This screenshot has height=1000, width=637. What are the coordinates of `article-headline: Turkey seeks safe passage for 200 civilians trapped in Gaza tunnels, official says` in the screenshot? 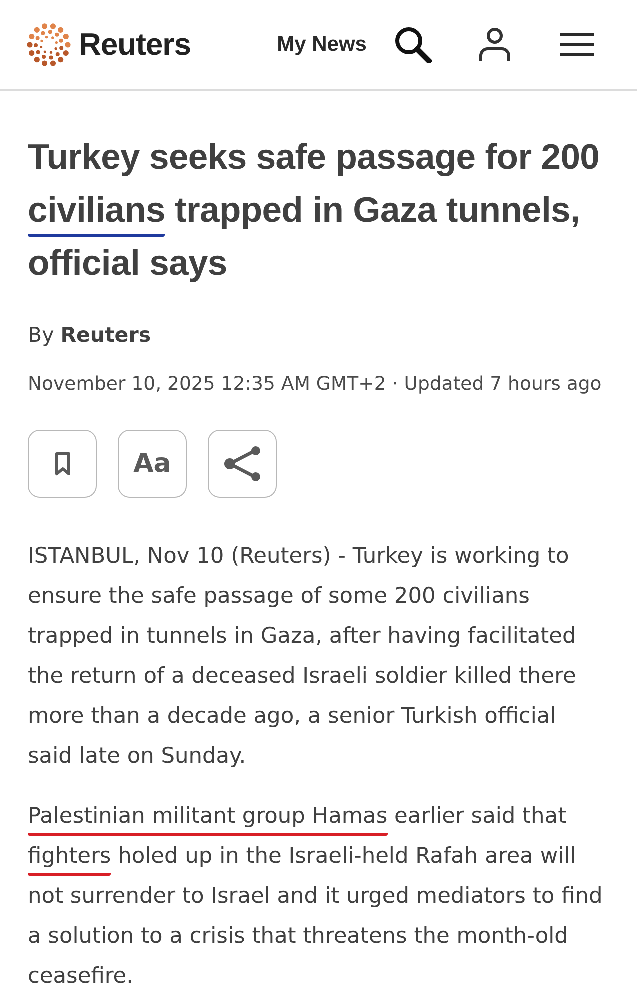 It's located at (314, 210).